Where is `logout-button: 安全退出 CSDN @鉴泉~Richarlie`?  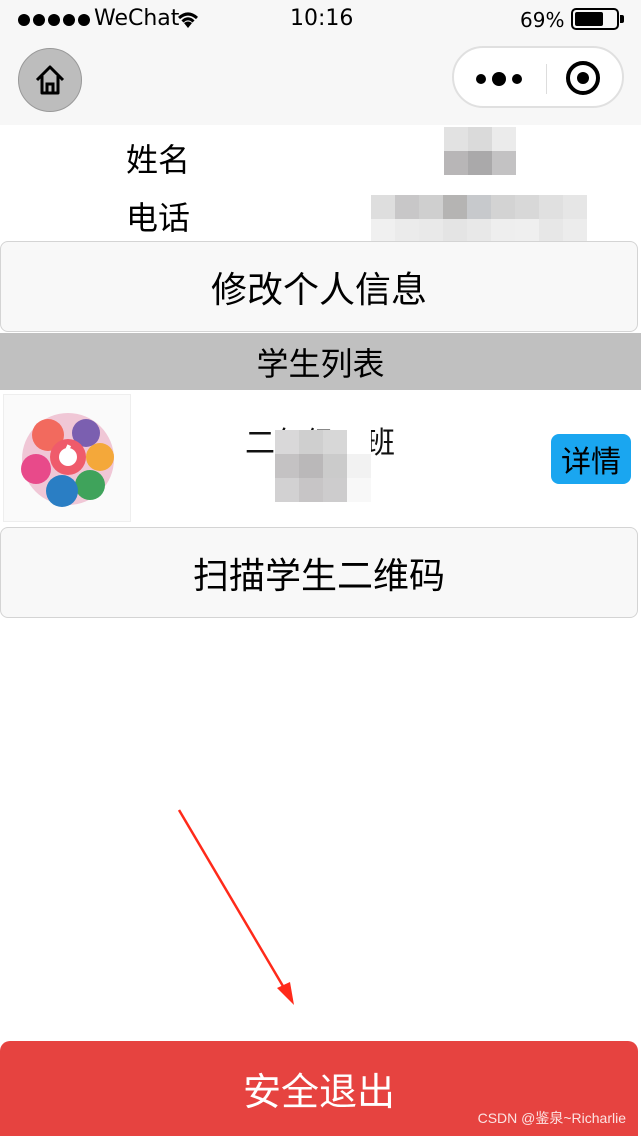 logout-button: 安全退出 CSDN @鉴泉~Richarlie is located at coordinates (319, 1088).